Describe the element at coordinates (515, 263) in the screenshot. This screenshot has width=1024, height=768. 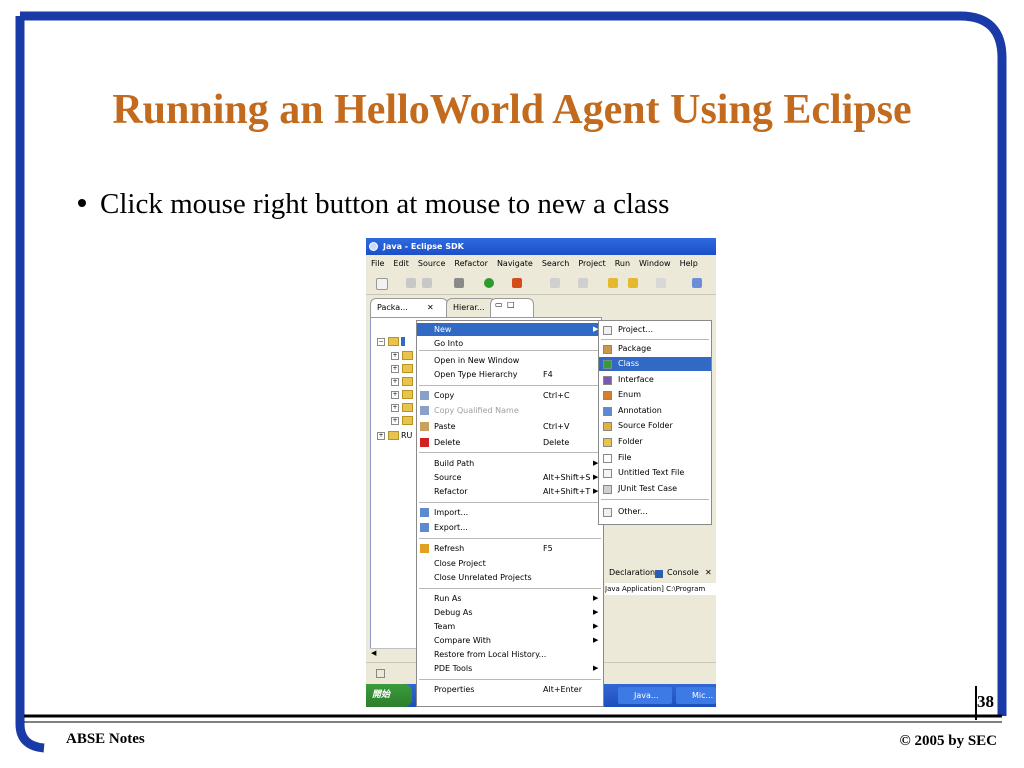
I see `menu-navigate: Navigate` at that location.